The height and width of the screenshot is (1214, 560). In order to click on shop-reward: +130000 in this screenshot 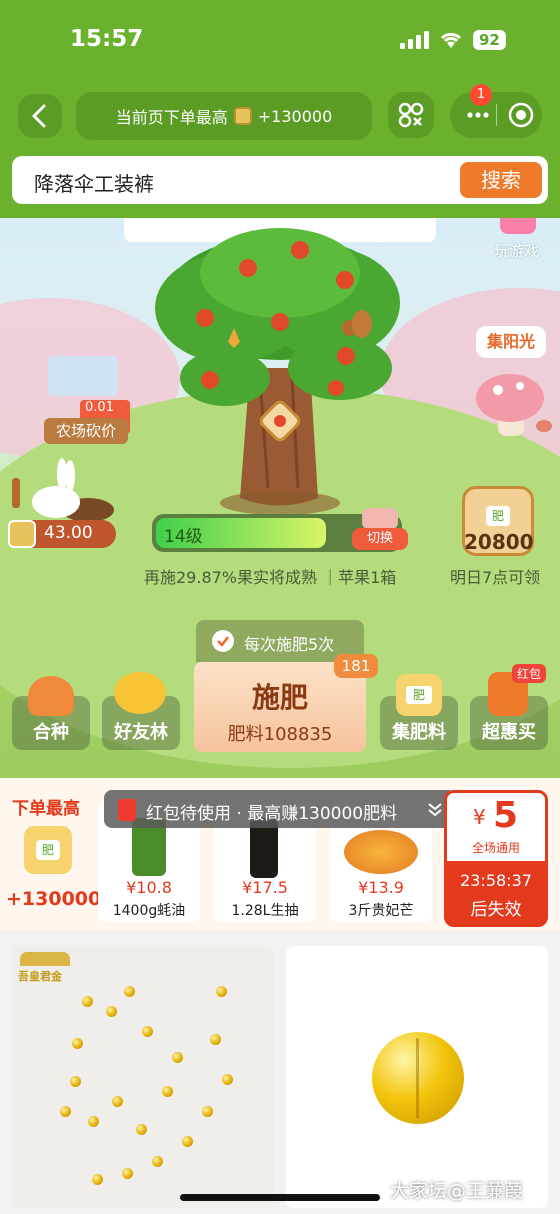, I will do `click(54, 899)`.